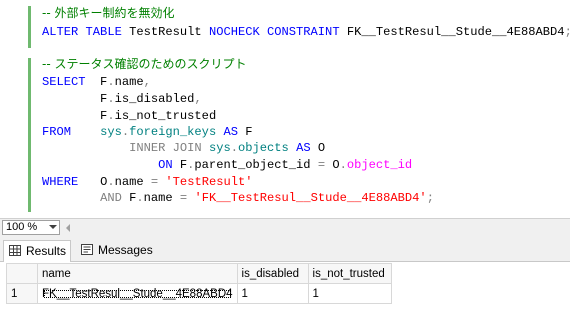 This screenshot has width=570, height=319. Describe the element at coordinates (82, 32) in the screenshot. I see `code-token: ALTER TABLE` at that location.